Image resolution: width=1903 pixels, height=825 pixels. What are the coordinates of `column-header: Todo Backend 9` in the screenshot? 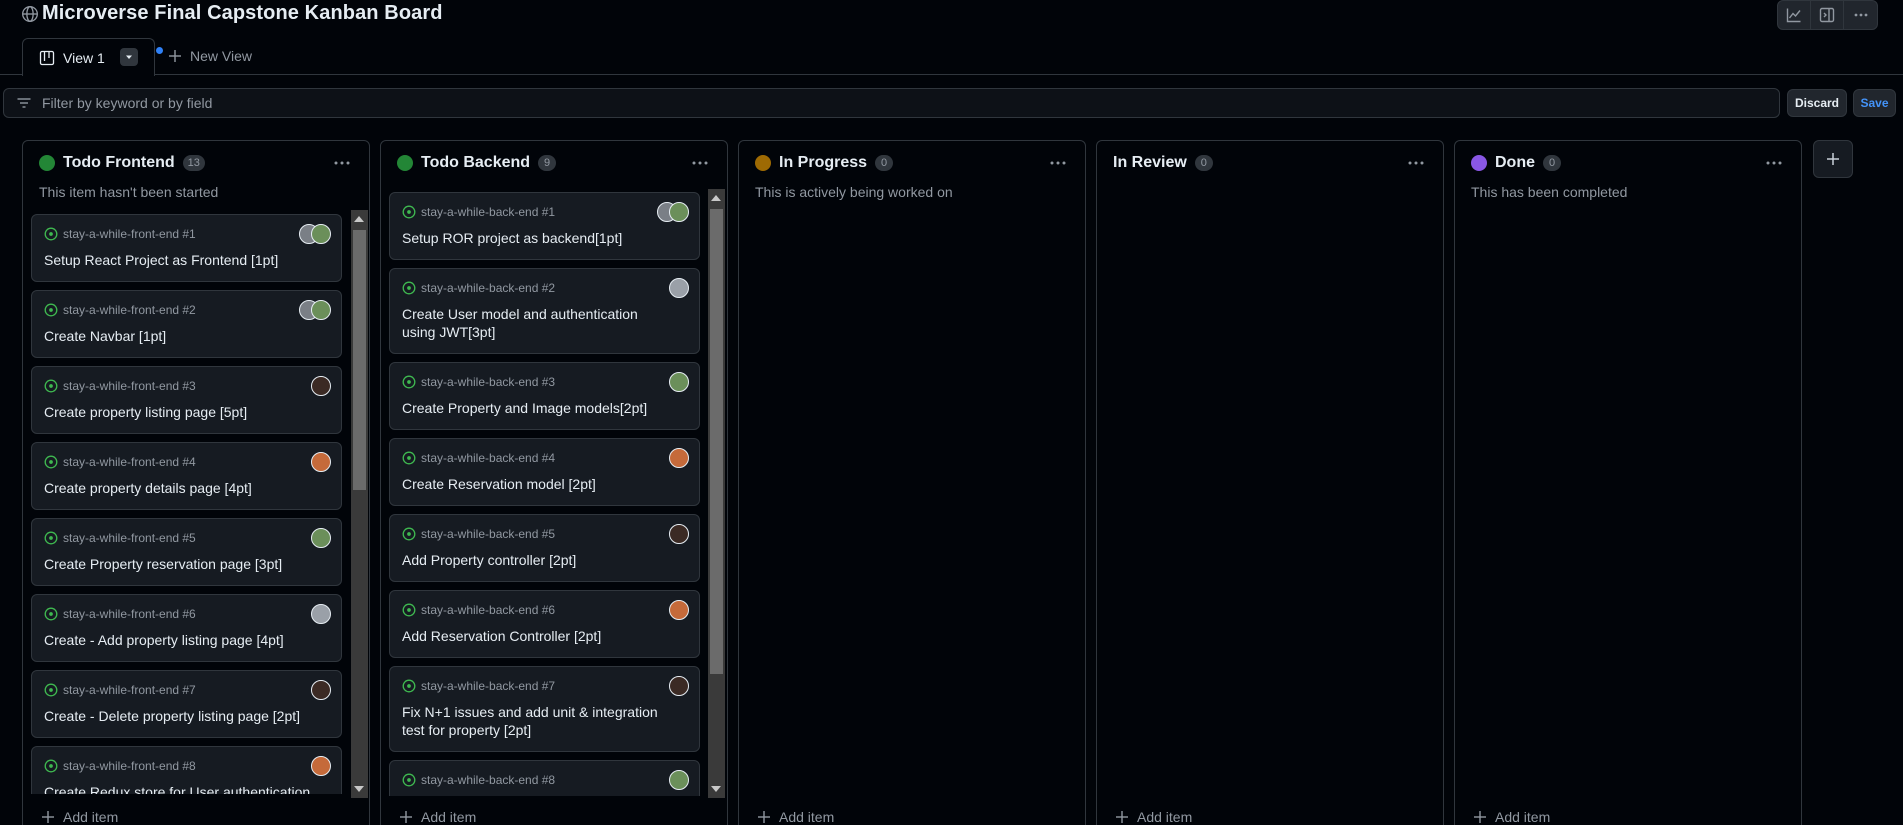 It's located at (477, 163).